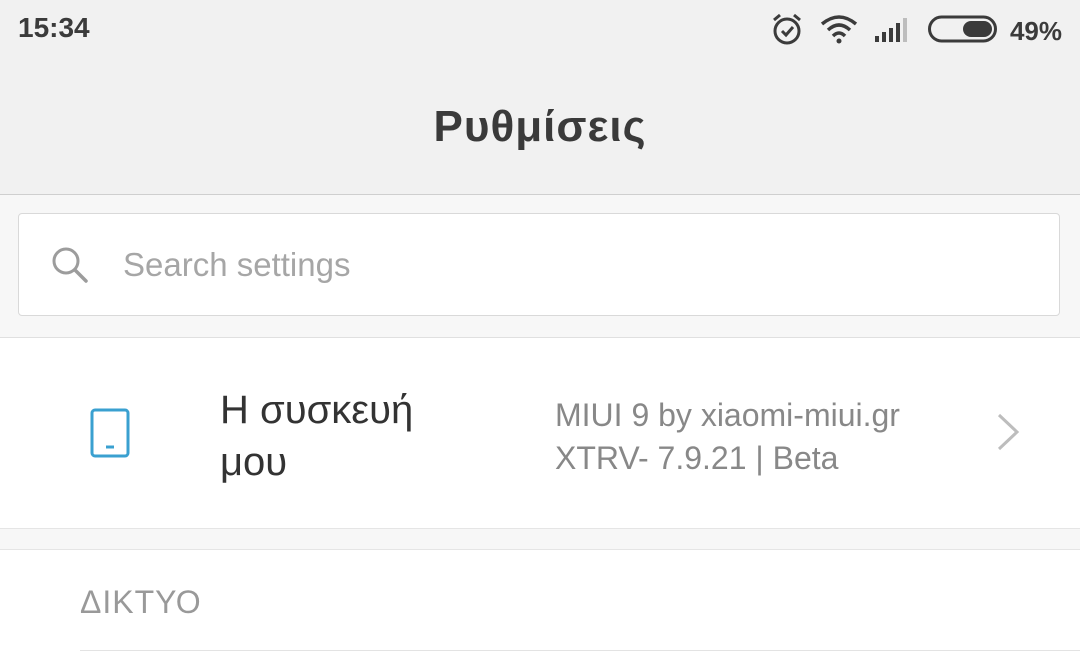 This screenshot has height=672, width=1080. I want to click on battery-percent: 49%, so click(1035, 30).